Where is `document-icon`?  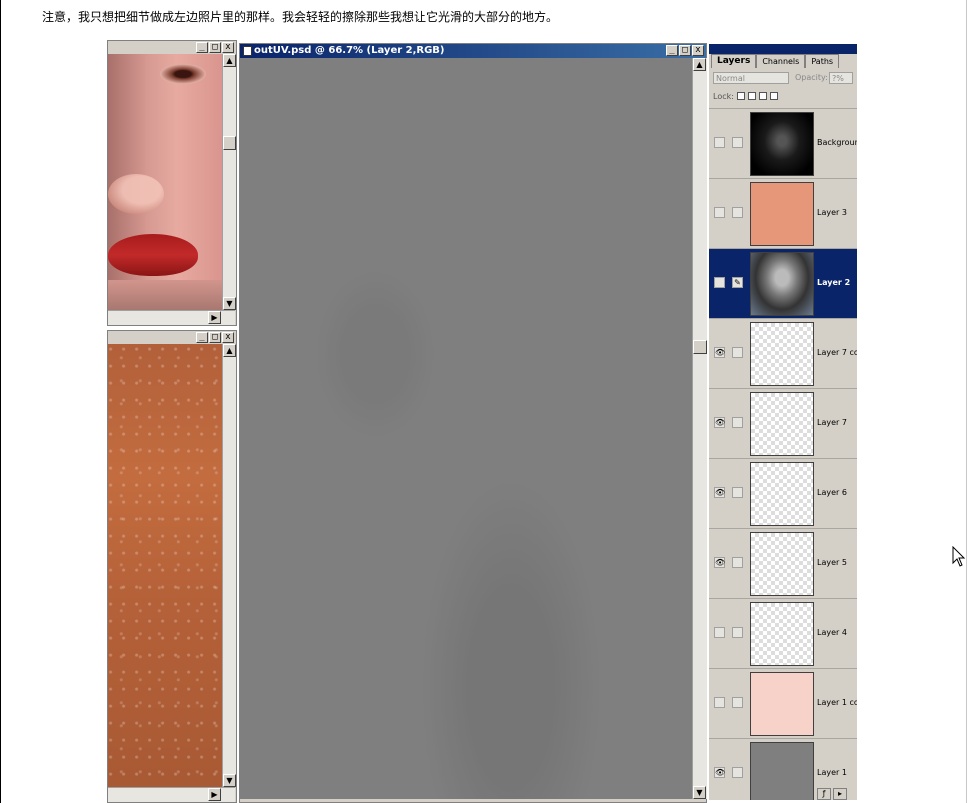 document-icon is located at coordinates (247, 51).